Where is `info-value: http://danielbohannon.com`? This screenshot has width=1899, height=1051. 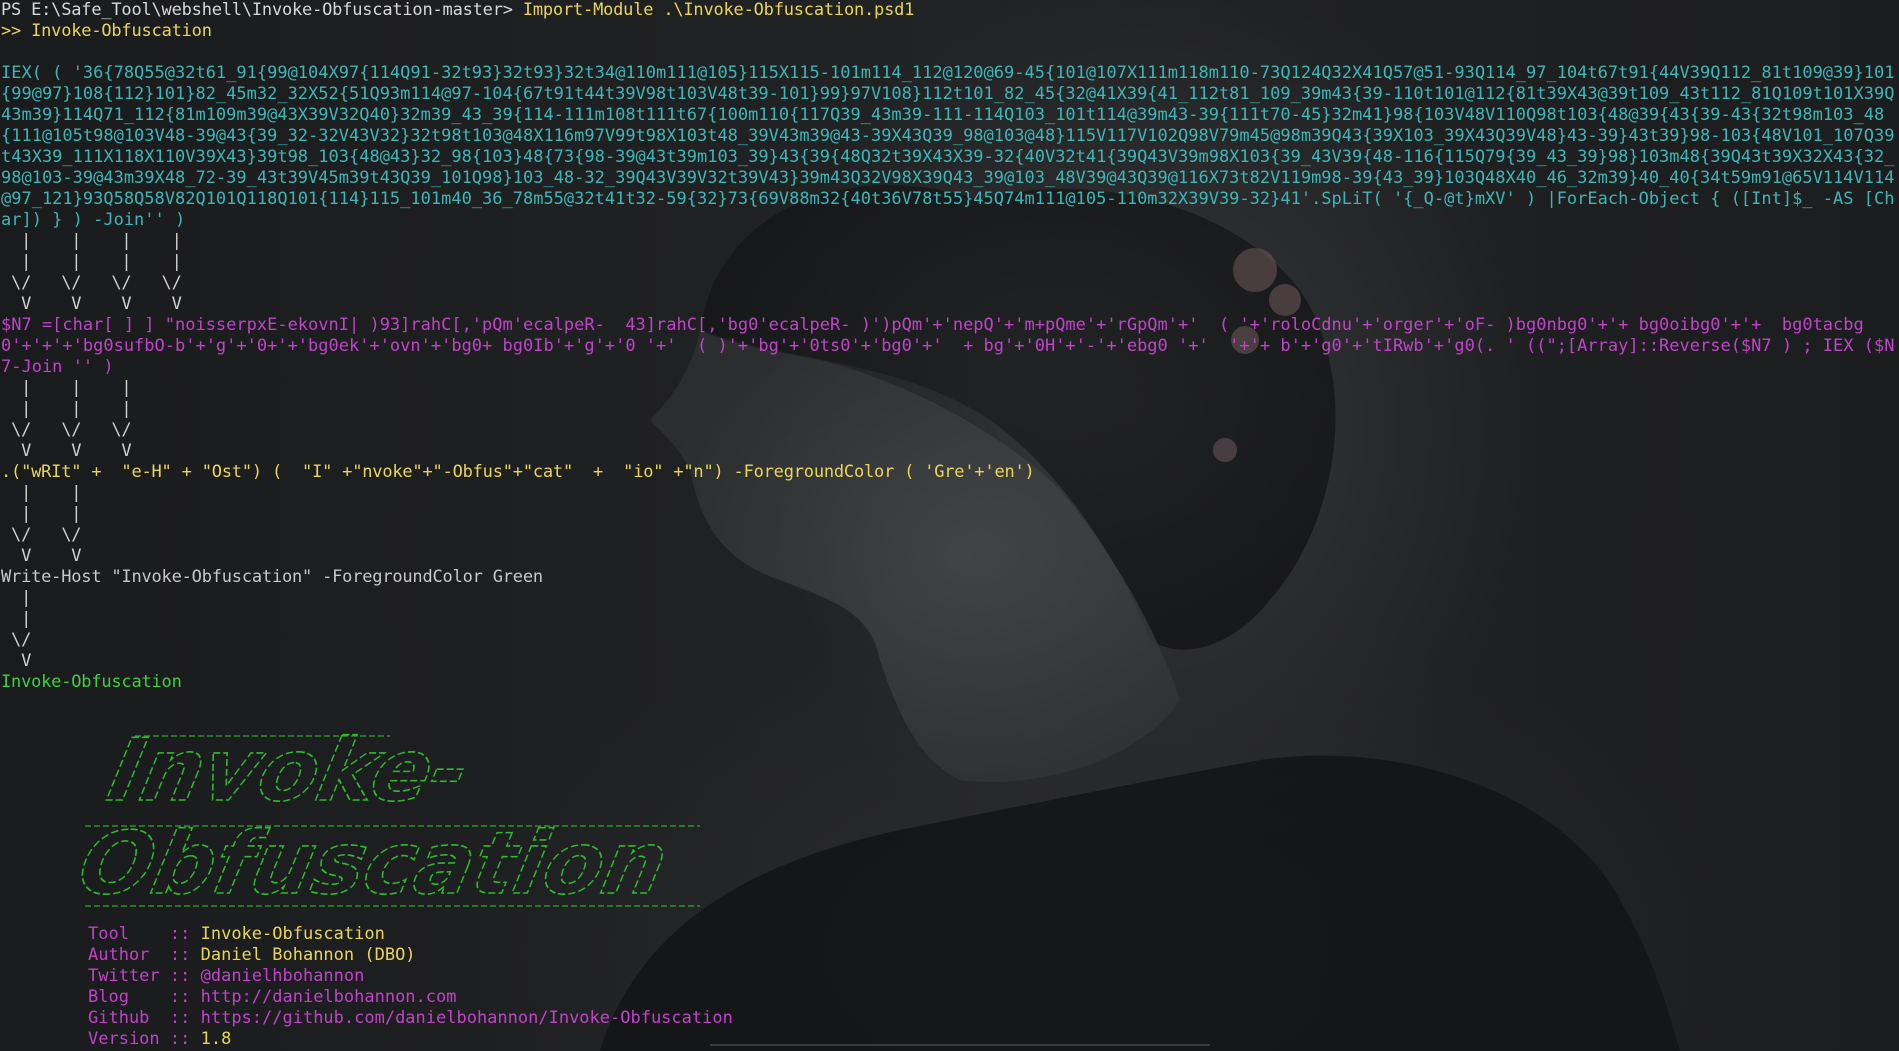 info-value: http://danielbohannon.com is located at coordinates (328, 997).